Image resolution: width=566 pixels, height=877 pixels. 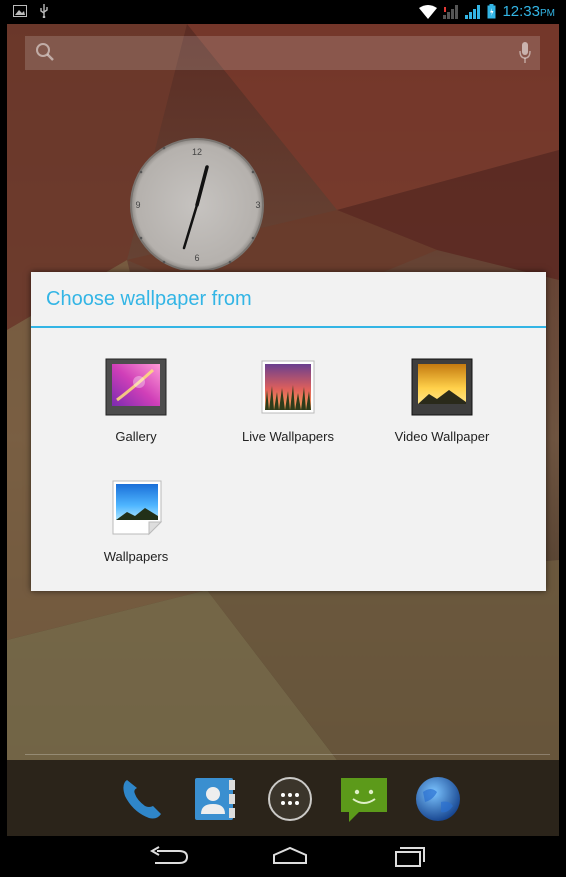 What do you see at coordinates (197, 152) in the screenshot?
I see `clock-numeral-12: 12` at bounding box center [197, 152].